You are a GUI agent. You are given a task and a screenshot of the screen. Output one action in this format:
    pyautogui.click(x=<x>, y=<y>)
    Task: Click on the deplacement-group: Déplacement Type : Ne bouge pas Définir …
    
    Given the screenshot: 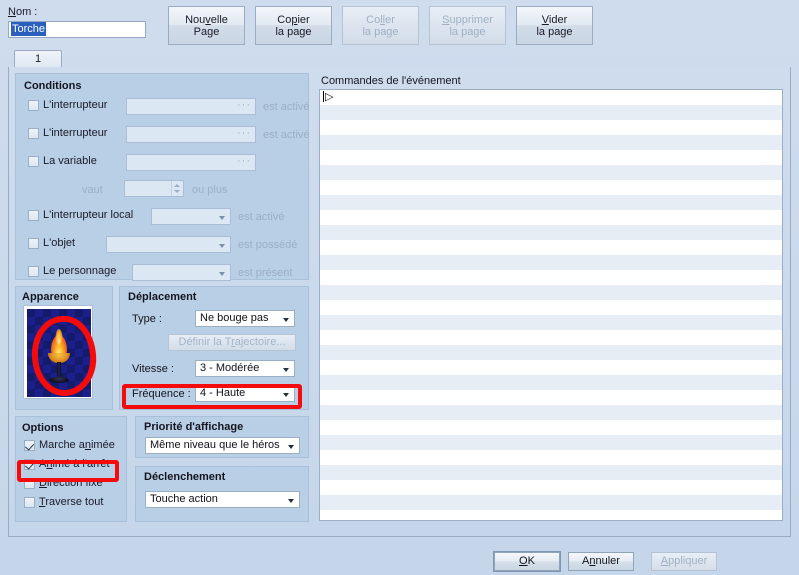 What is the action you would take?
    pyautogui.click(x=214, y=348)
    